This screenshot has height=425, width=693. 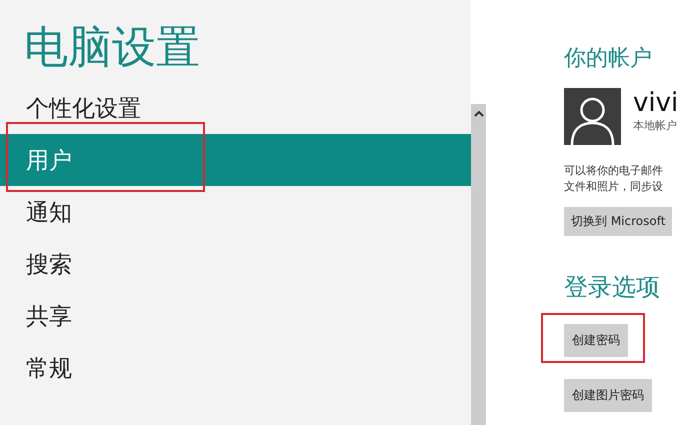 I want to click on avatar-icon, so click(x=592, y=116).